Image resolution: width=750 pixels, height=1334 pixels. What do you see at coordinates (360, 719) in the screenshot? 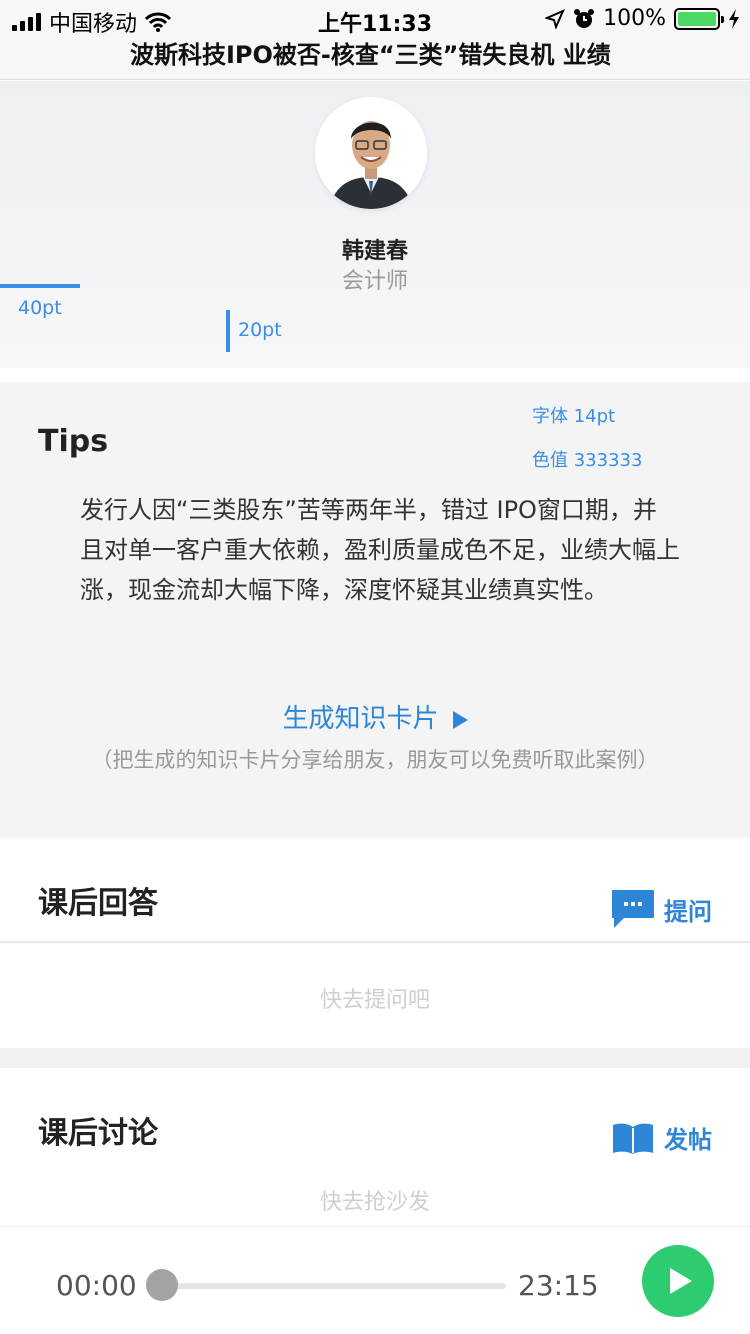
I see `generate-card-label: 生成知识卡片` at bounding box center [360, 719].